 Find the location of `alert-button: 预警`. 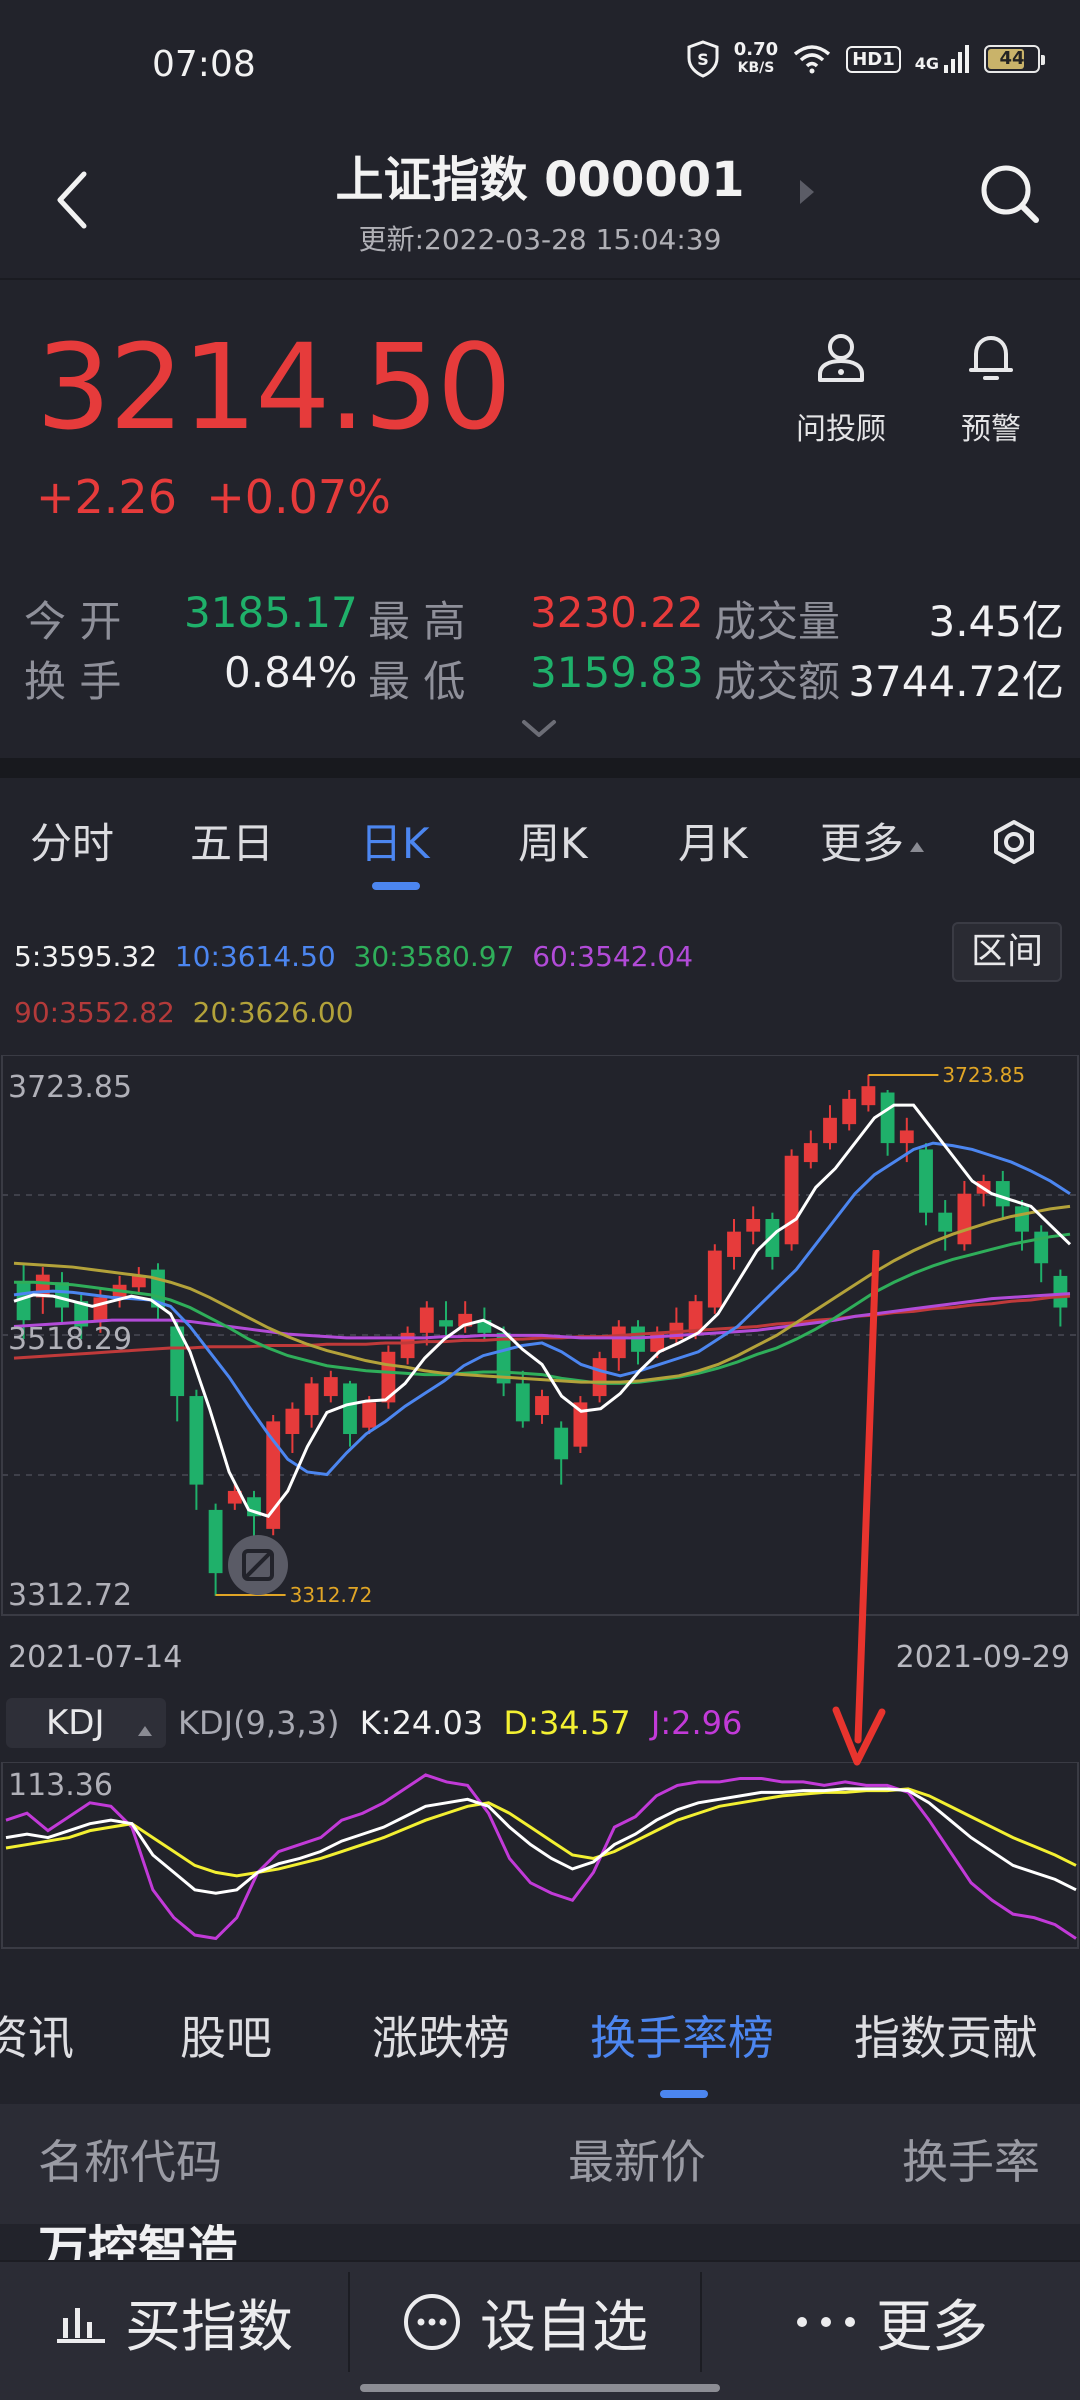

alert-button: 预警 is located at coordinates (991, 389).